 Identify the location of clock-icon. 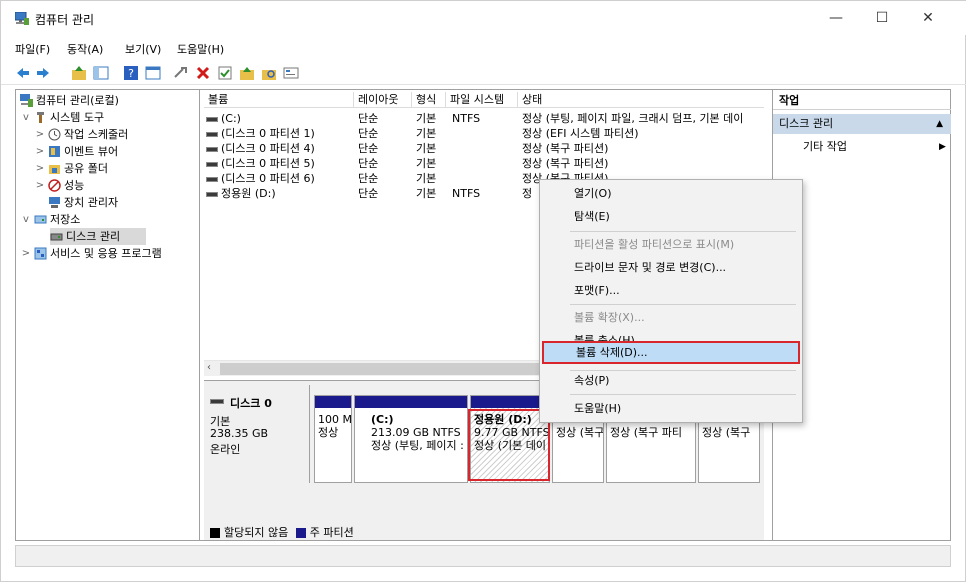
(54, 134).